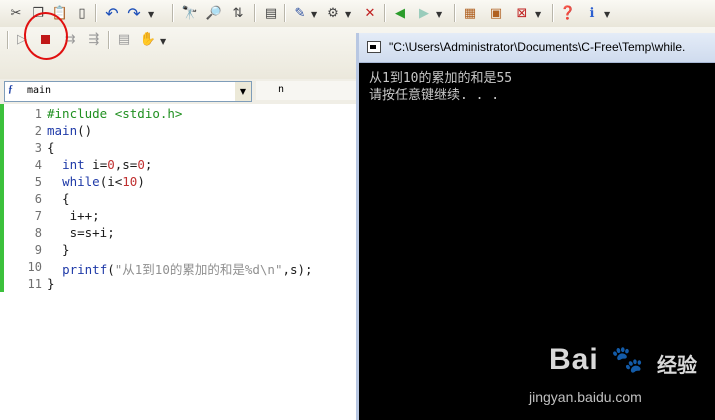 The image size is (715, 420). I want to click on code-line: int i=0,s=0;, so click(99, 164).